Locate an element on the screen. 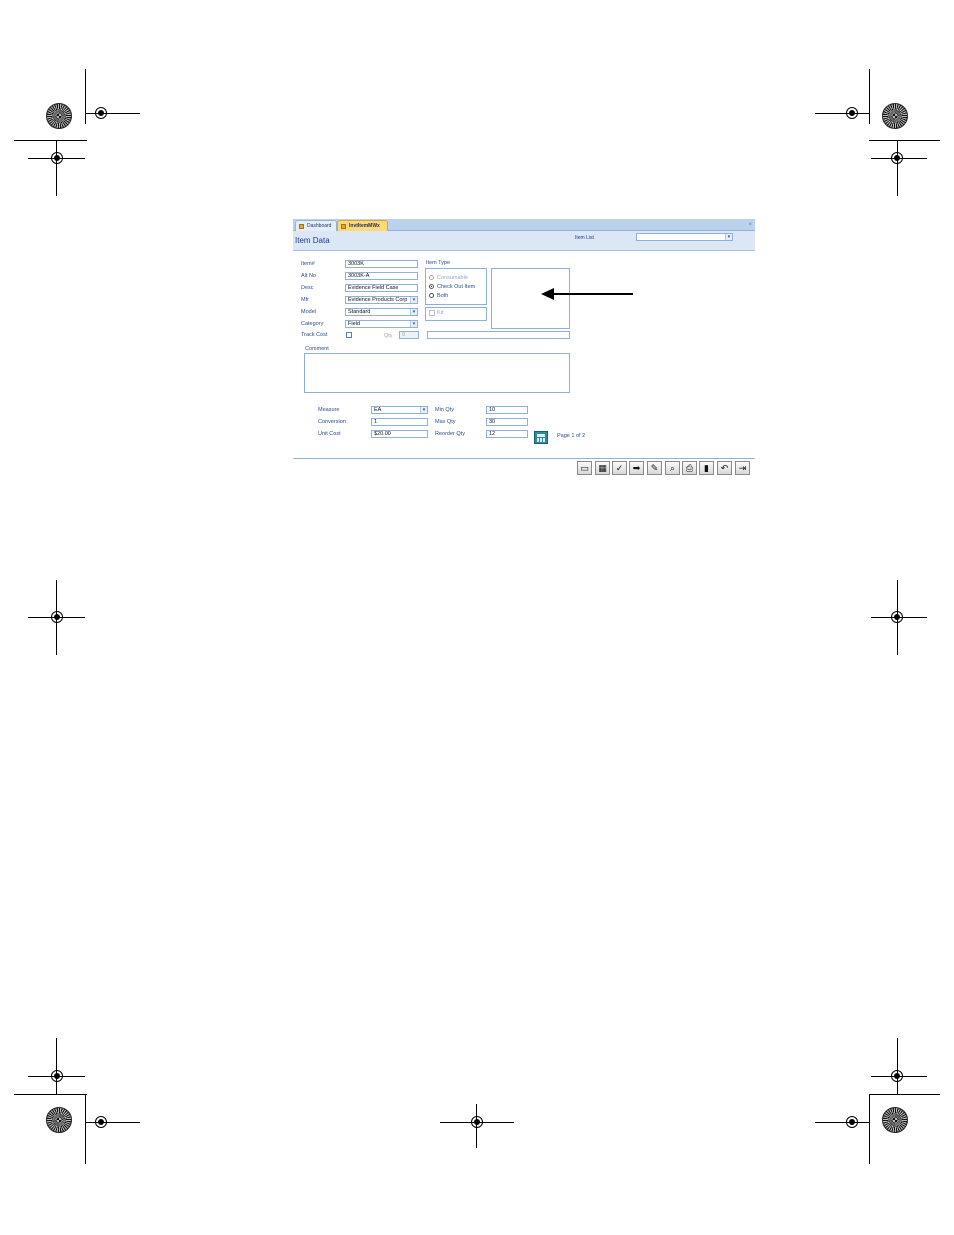 The width and height of the screenshot is (954, 1235). desc-label: Desc is located at coordinates (307, 288).